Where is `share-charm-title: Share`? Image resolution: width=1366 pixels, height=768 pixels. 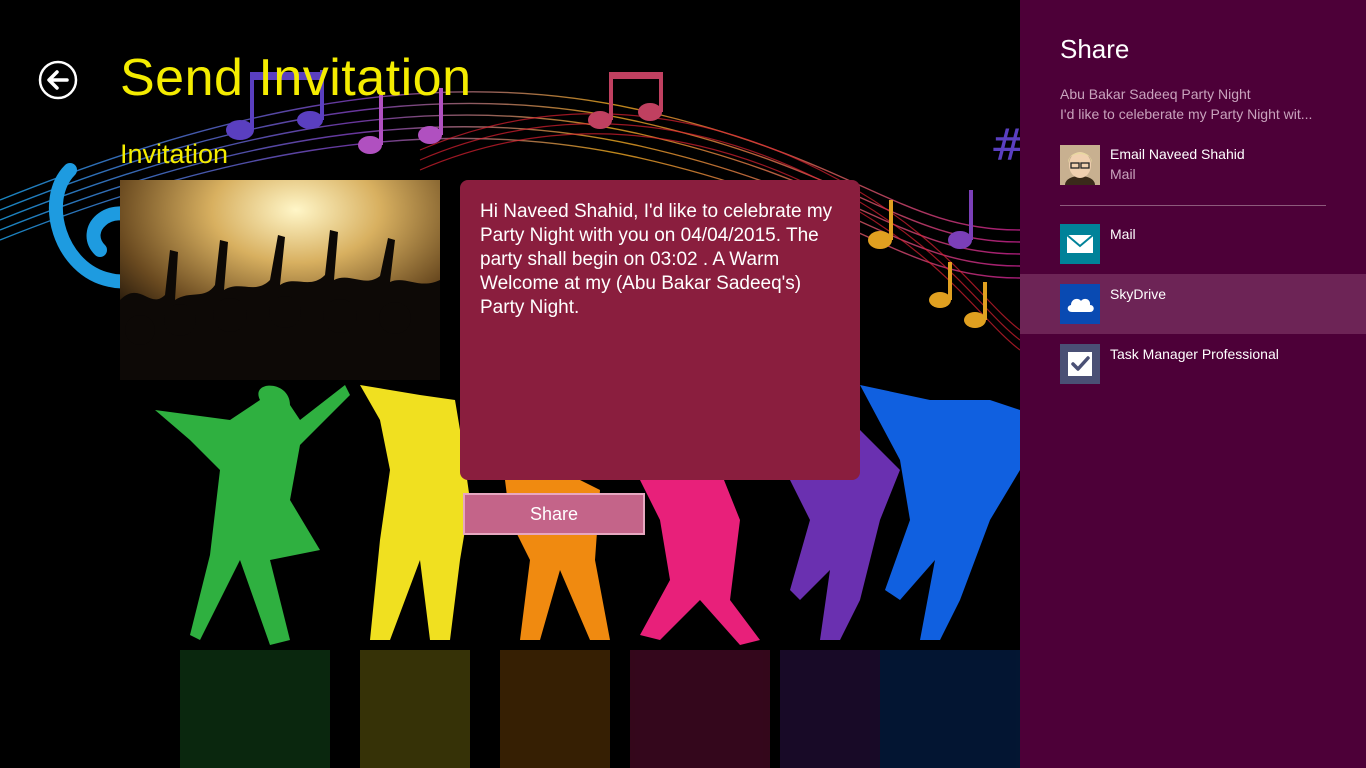
share-charm-title: Share is located at coordinates (1095, 49).